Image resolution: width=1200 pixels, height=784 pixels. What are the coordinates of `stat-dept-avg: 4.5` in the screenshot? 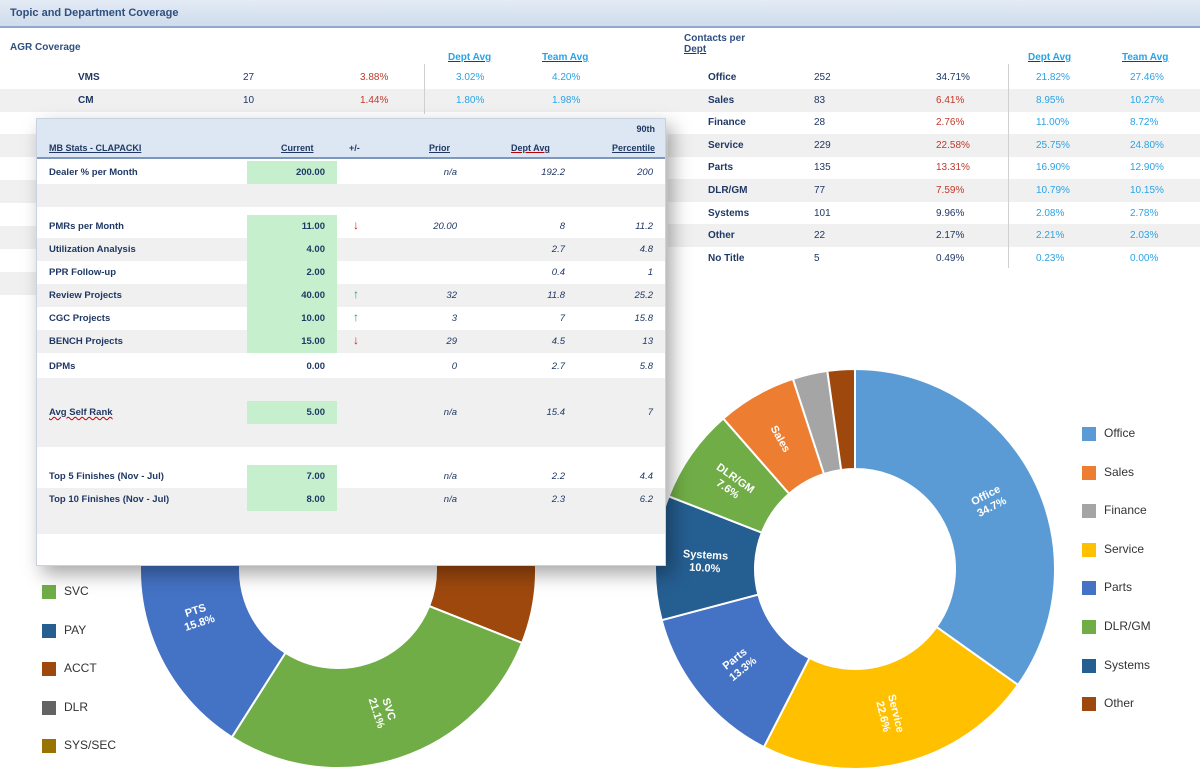 It's located at (558, 341).